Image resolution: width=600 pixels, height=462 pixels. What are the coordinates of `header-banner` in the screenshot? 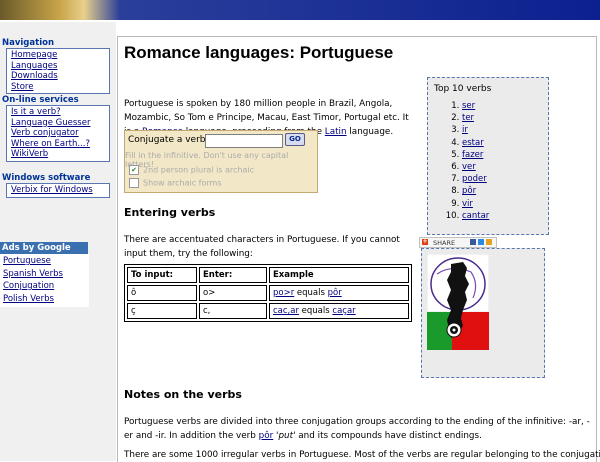 It's located at (300, 10).